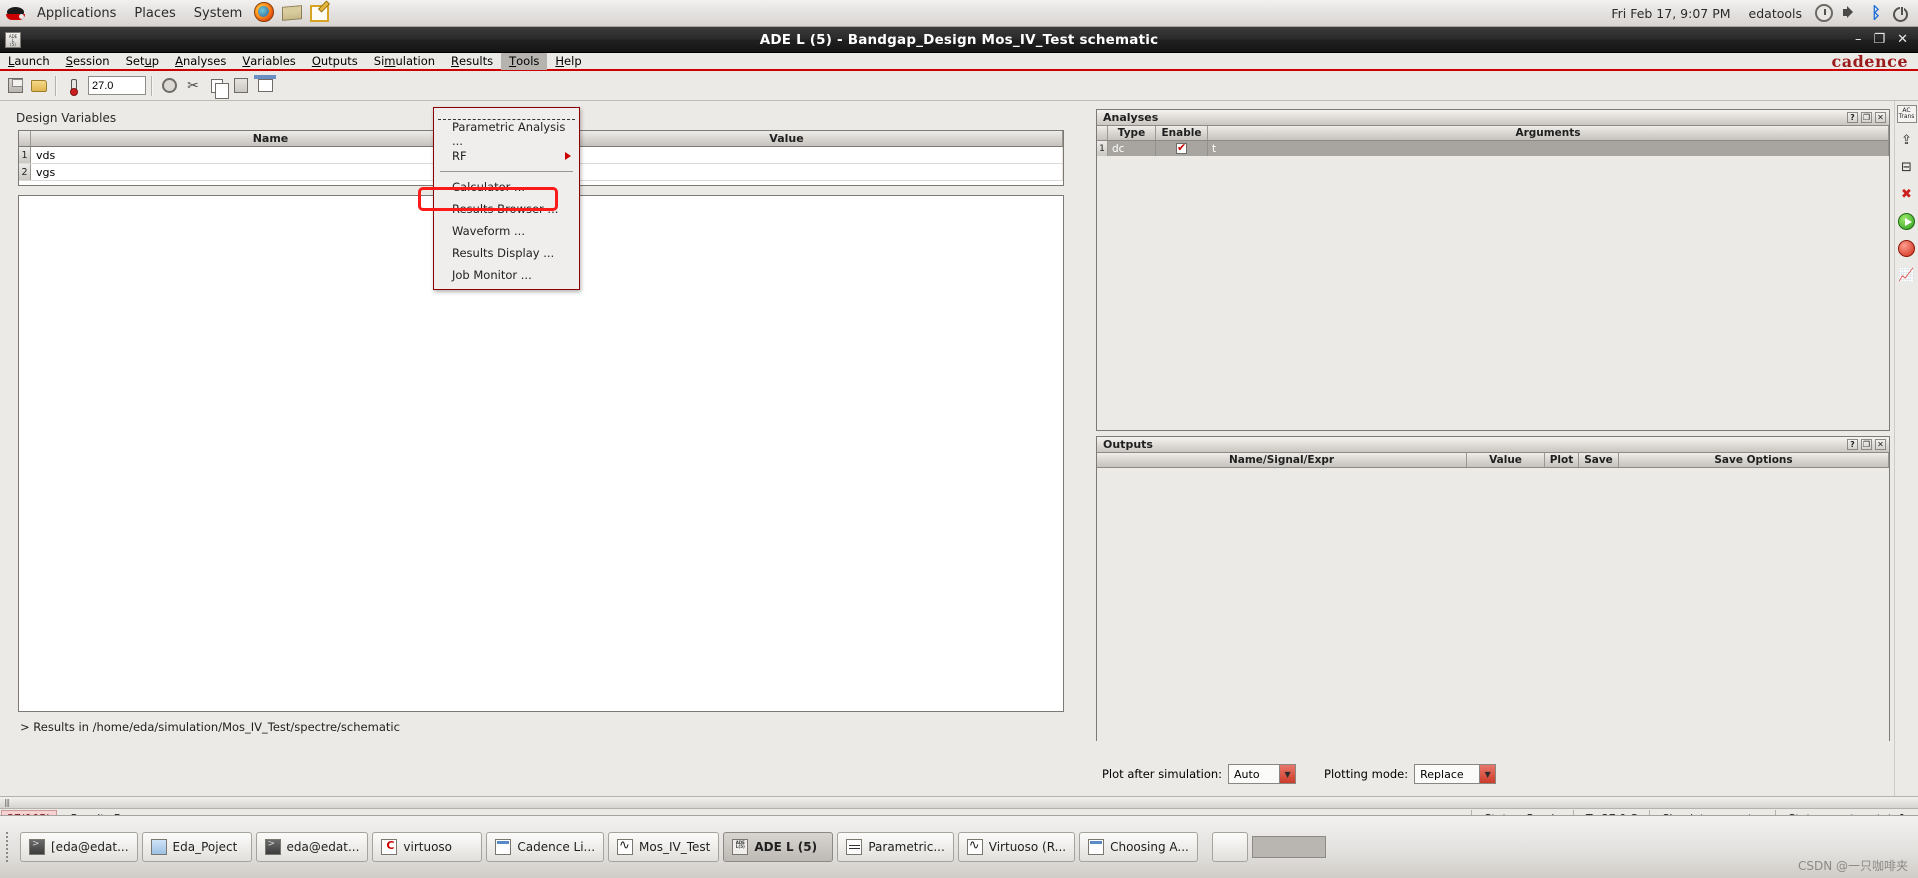 The width and height of the screenshot is (1918, 878). I want to click on volume-icon, so click(1850, 13).